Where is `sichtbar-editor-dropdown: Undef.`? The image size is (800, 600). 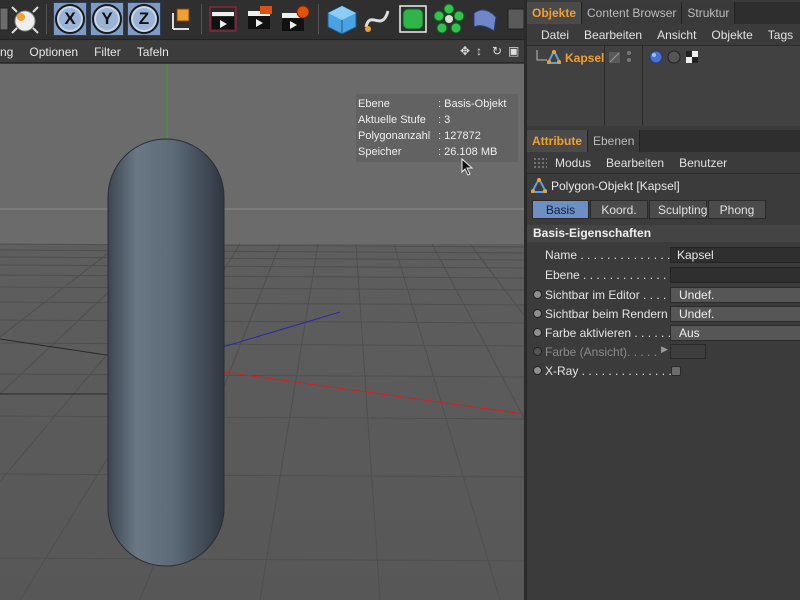
sichtbar-editor-dropdown: Undef. is located at coordinates (735, 294).